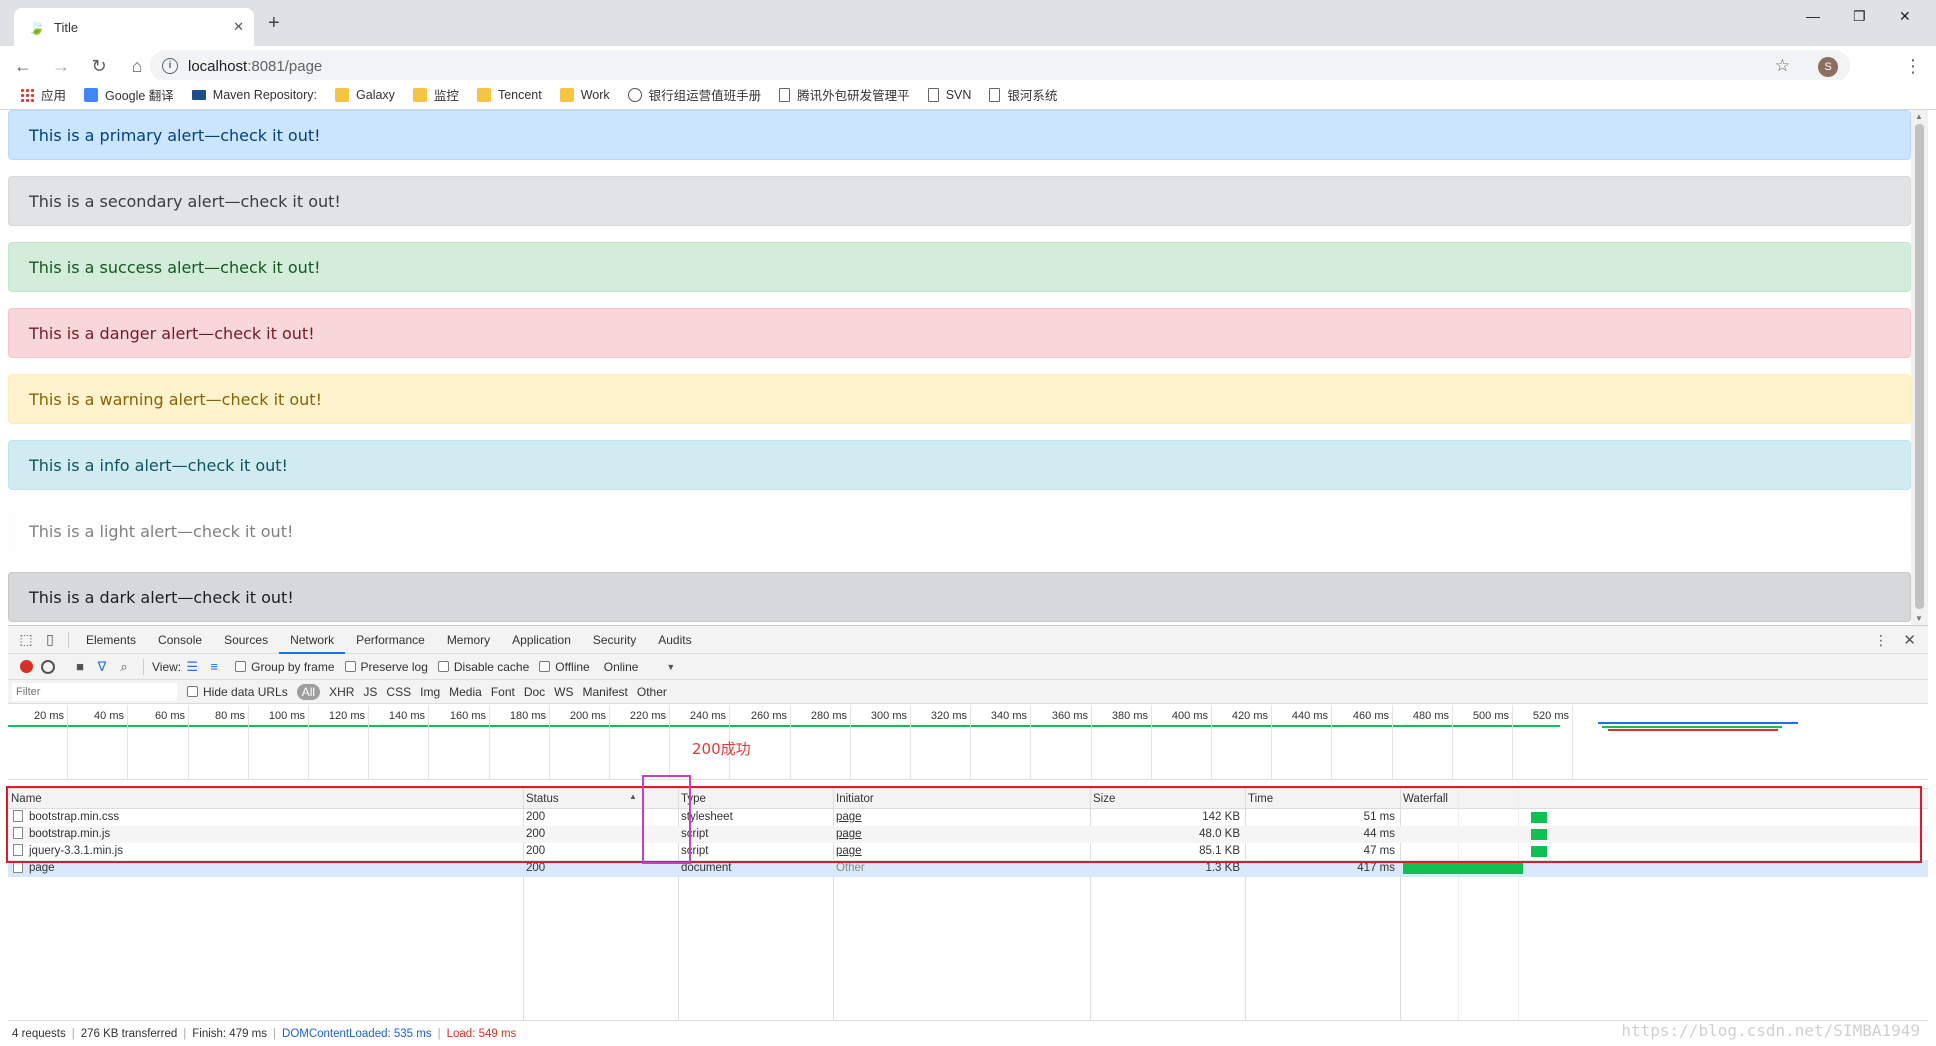  What do you see at coordinates (1828, 67) in the screenshot?
I see `avatar: S` at bounding box center [1828, 67].